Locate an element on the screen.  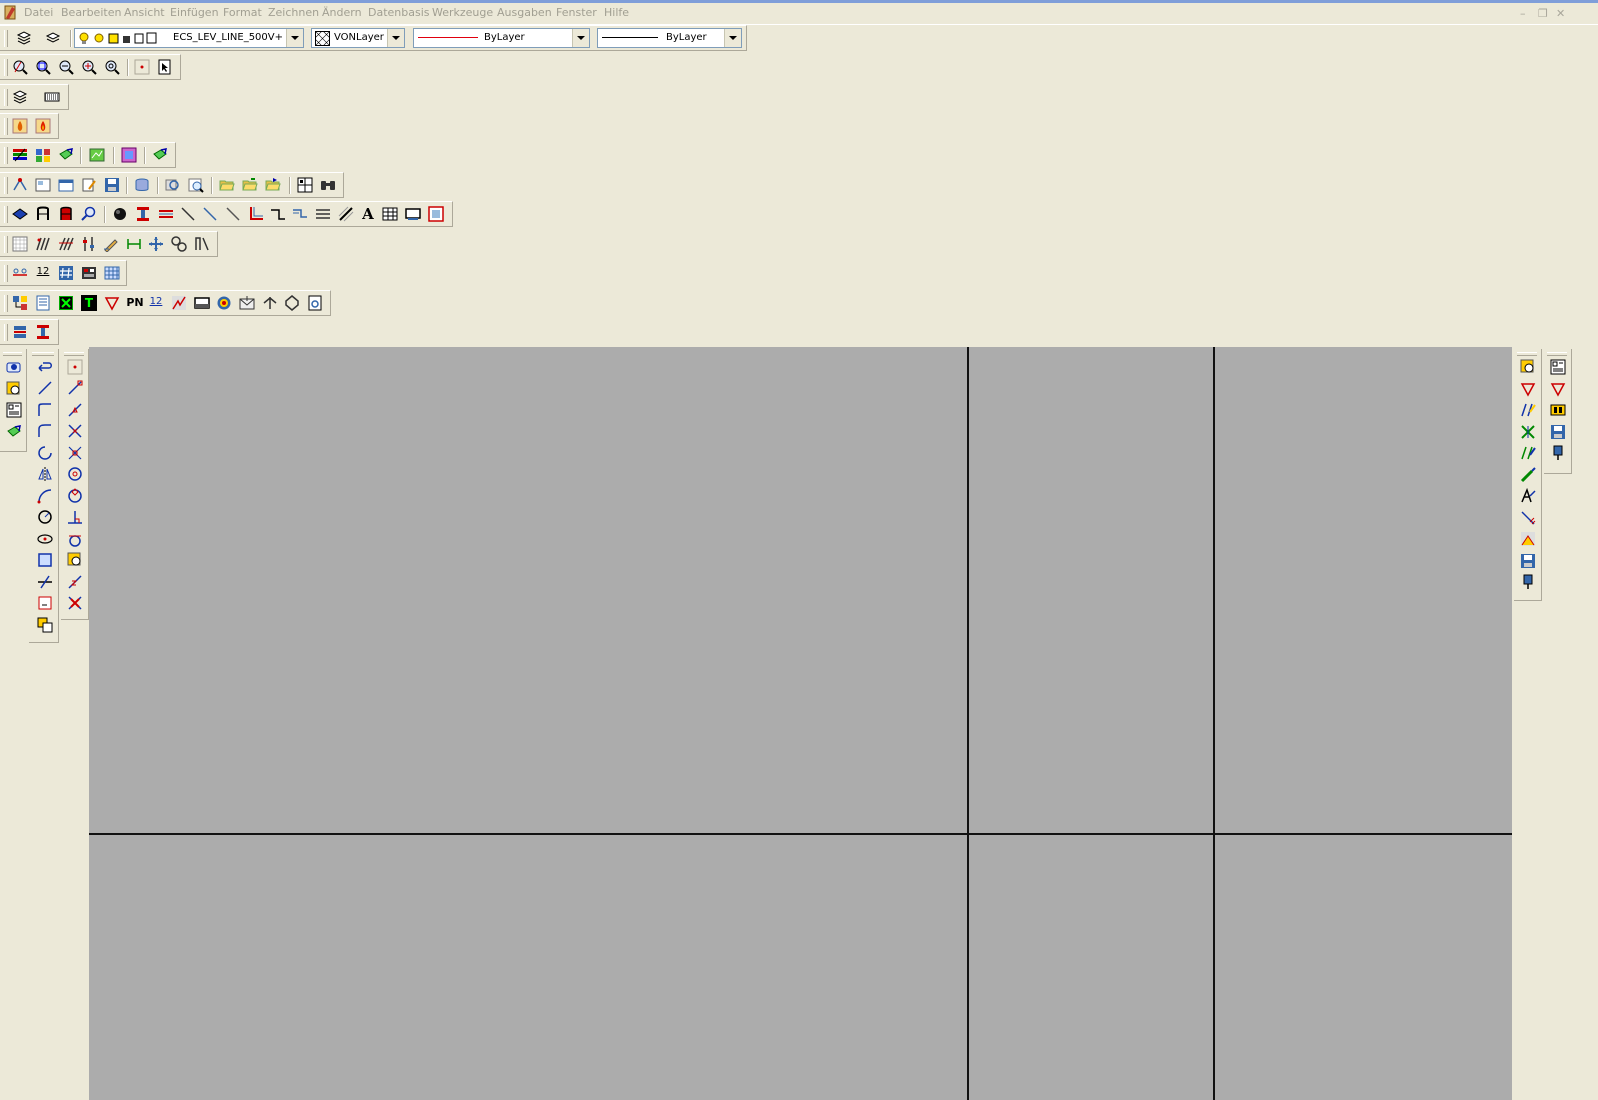
drawing-frame-icon is located at coordinates (43, 185).